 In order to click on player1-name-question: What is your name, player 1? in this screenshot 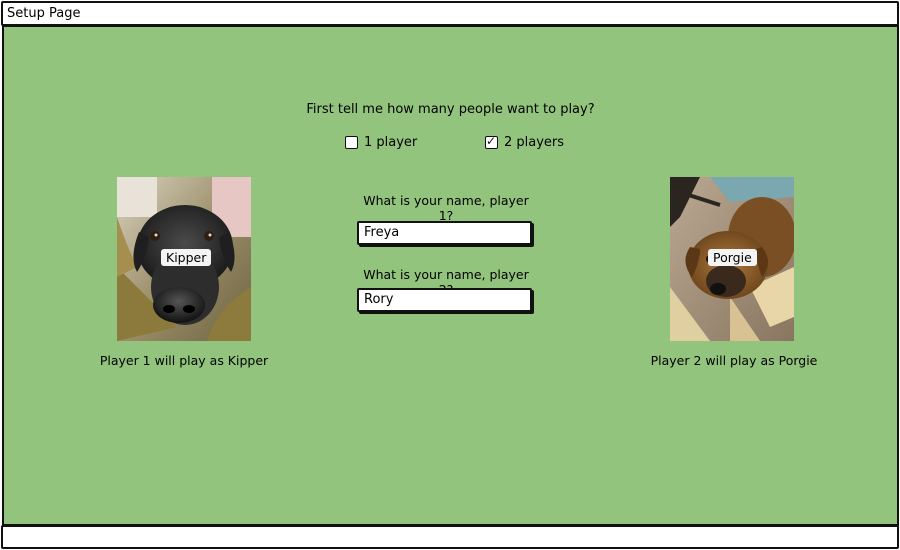, I will do `click(446, 208)`.